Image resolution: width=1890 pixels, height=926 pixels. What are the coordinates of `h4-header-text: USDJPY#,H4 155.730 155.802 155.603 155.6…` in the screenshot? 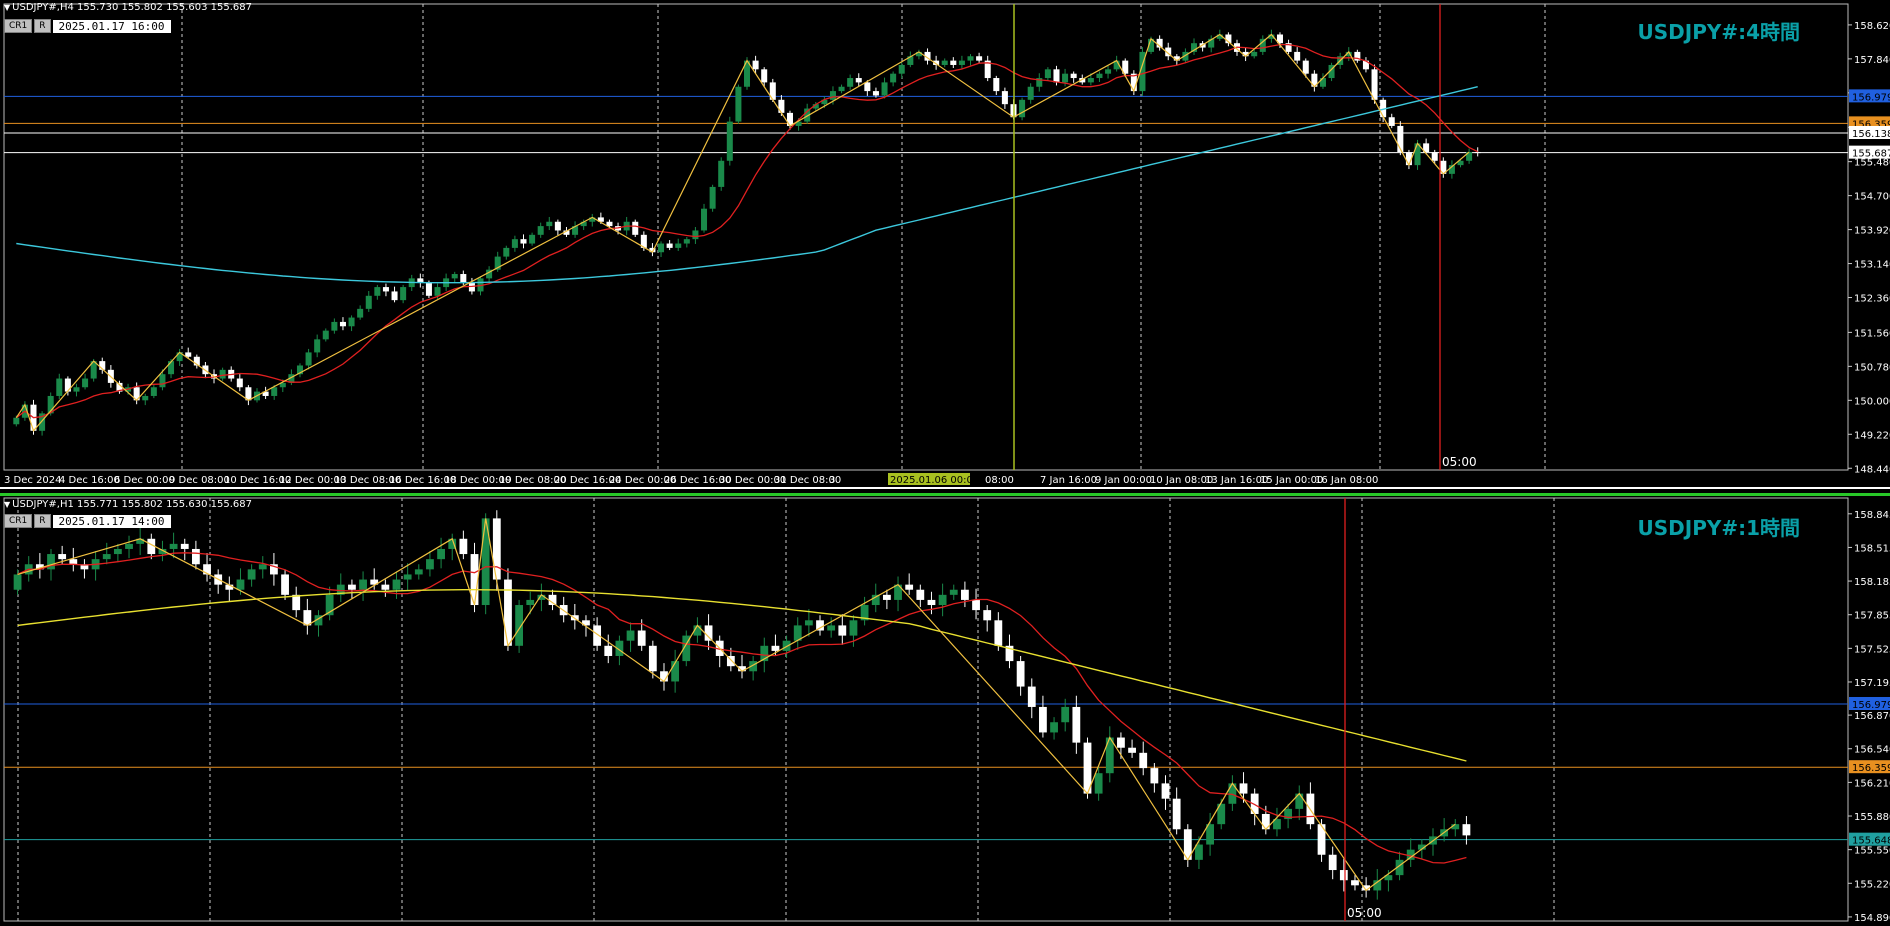 It's located at (132, 7).